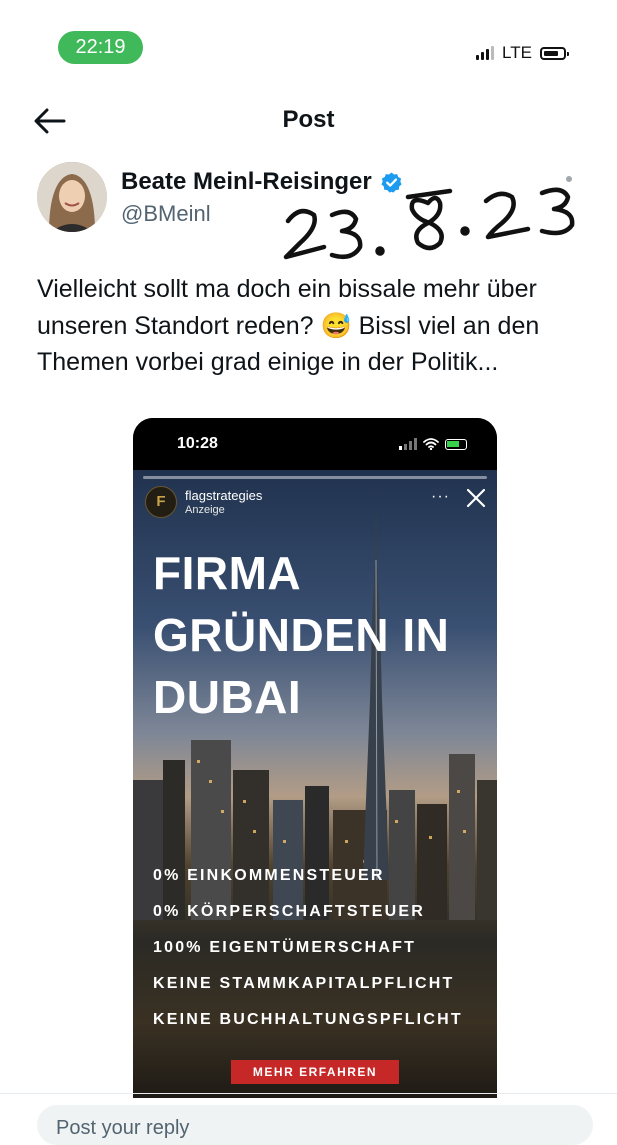 The image size is (617, 1145). What do you see at coordinates (166, 214) in the screenshot?
I see `author-handle: @BMeinl` at bounding box center [166, 214].